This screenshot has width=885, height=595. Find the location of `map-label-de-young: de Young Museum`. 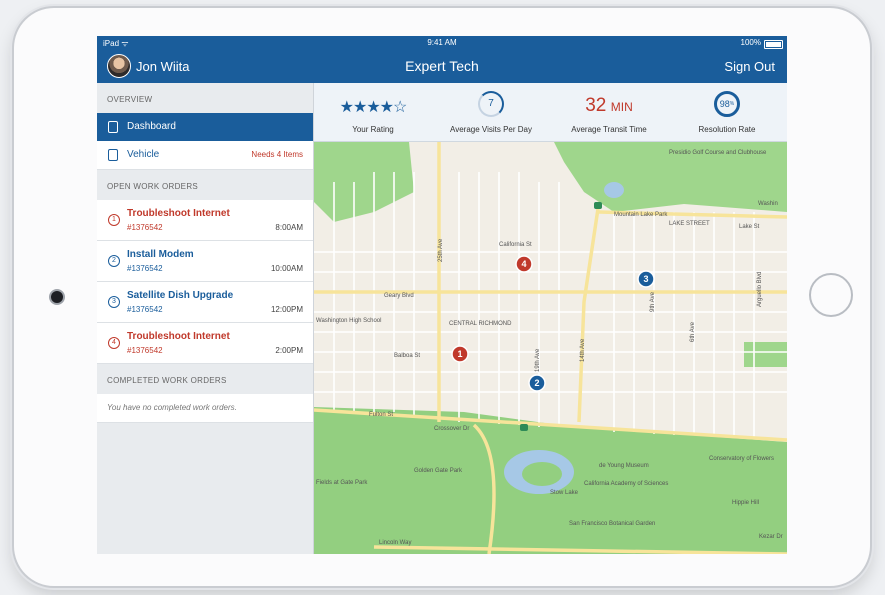

map-label-de-young: de Young Museum is located at coordinates (624, 466).